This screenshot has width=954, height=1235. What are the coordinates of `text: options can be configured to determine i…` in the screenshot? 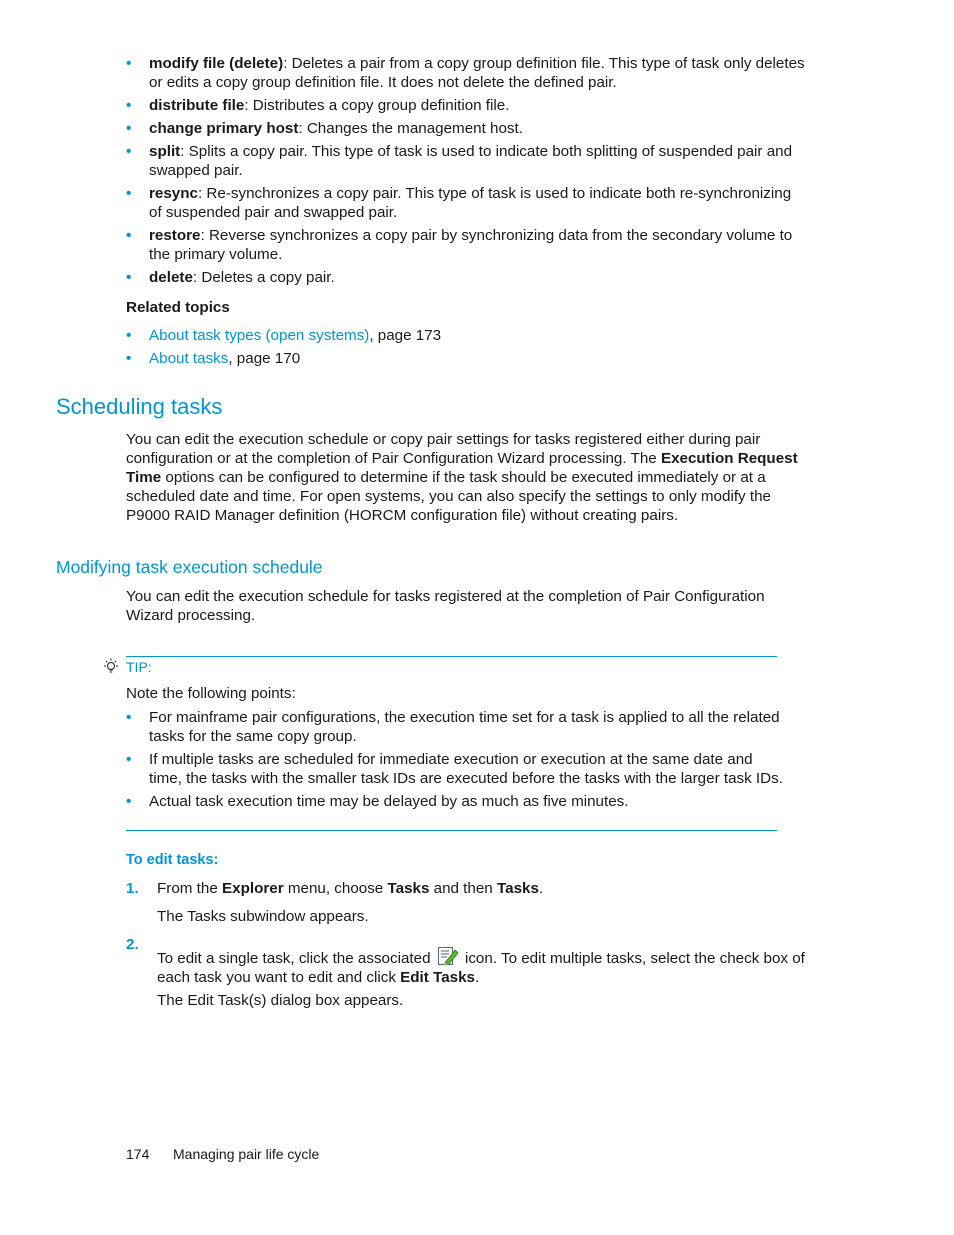 It's located at (448, 496).